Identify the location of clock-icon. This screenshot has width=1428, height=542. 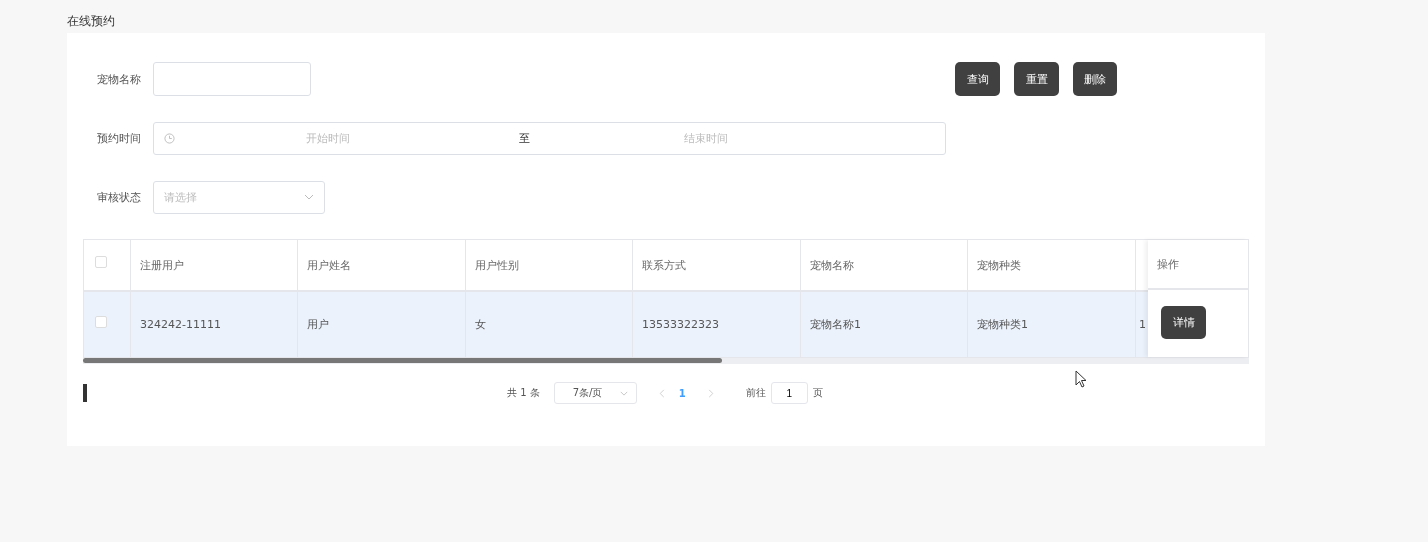
(169, 138).